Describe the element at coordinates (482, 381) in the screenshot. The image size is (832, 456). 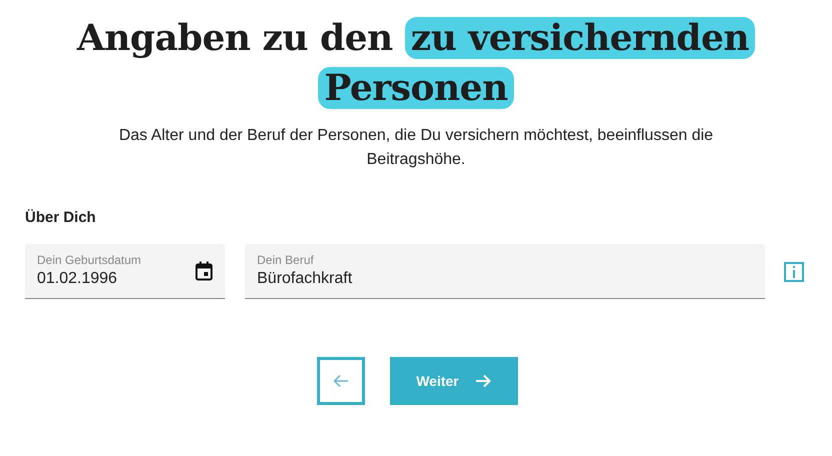
I see `arrow-right-icon` at that location.